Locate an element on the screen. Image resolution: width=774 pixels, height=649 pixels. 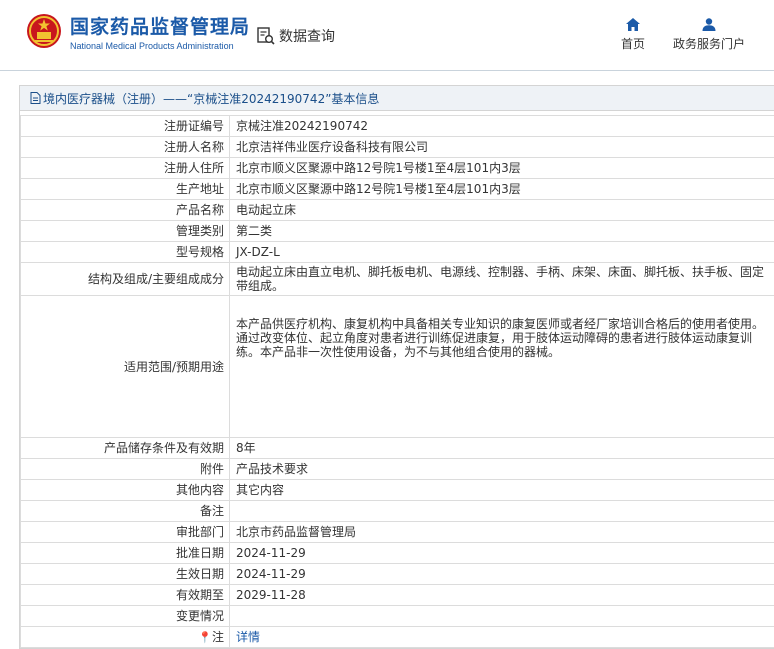
row-value: 其它内容 is located at coordinates (502, 490).